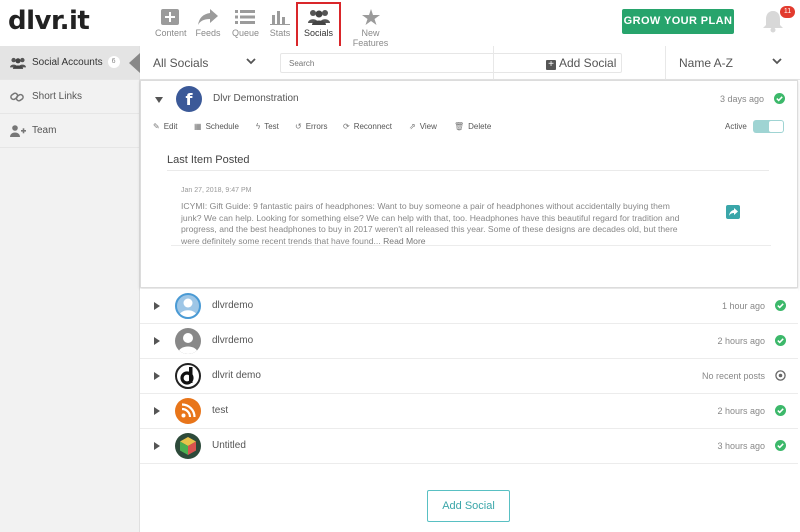  Describe the element at coordinates (733, 376) in the screenshot. I see `last-post-time: No recent posts` at that location.